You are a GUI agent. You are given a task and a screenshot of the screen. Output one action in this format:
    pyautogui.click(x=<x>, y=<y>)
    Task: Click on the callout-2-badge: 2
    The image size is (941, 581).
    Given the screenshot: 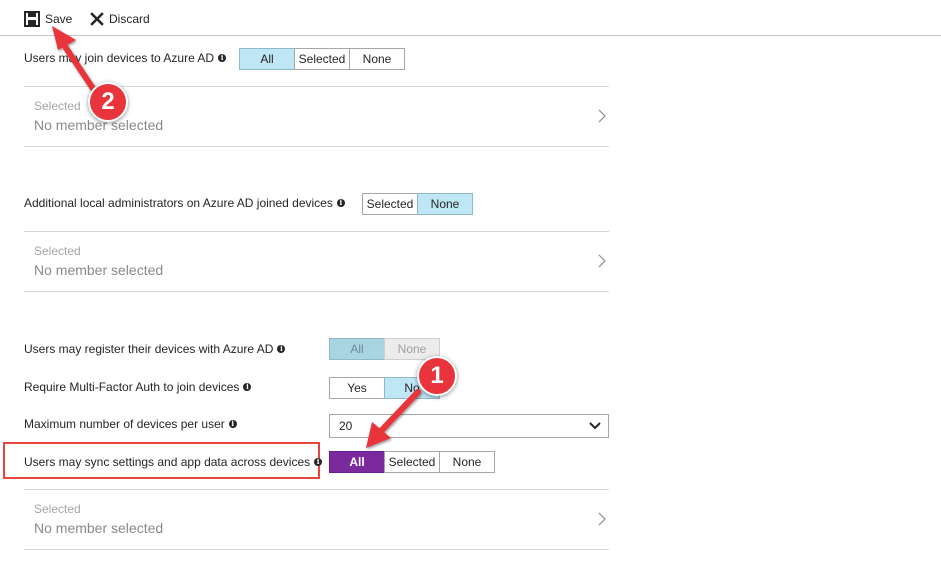 What is the action you would take?
    pyautogui.click(x=108, y=102)
    